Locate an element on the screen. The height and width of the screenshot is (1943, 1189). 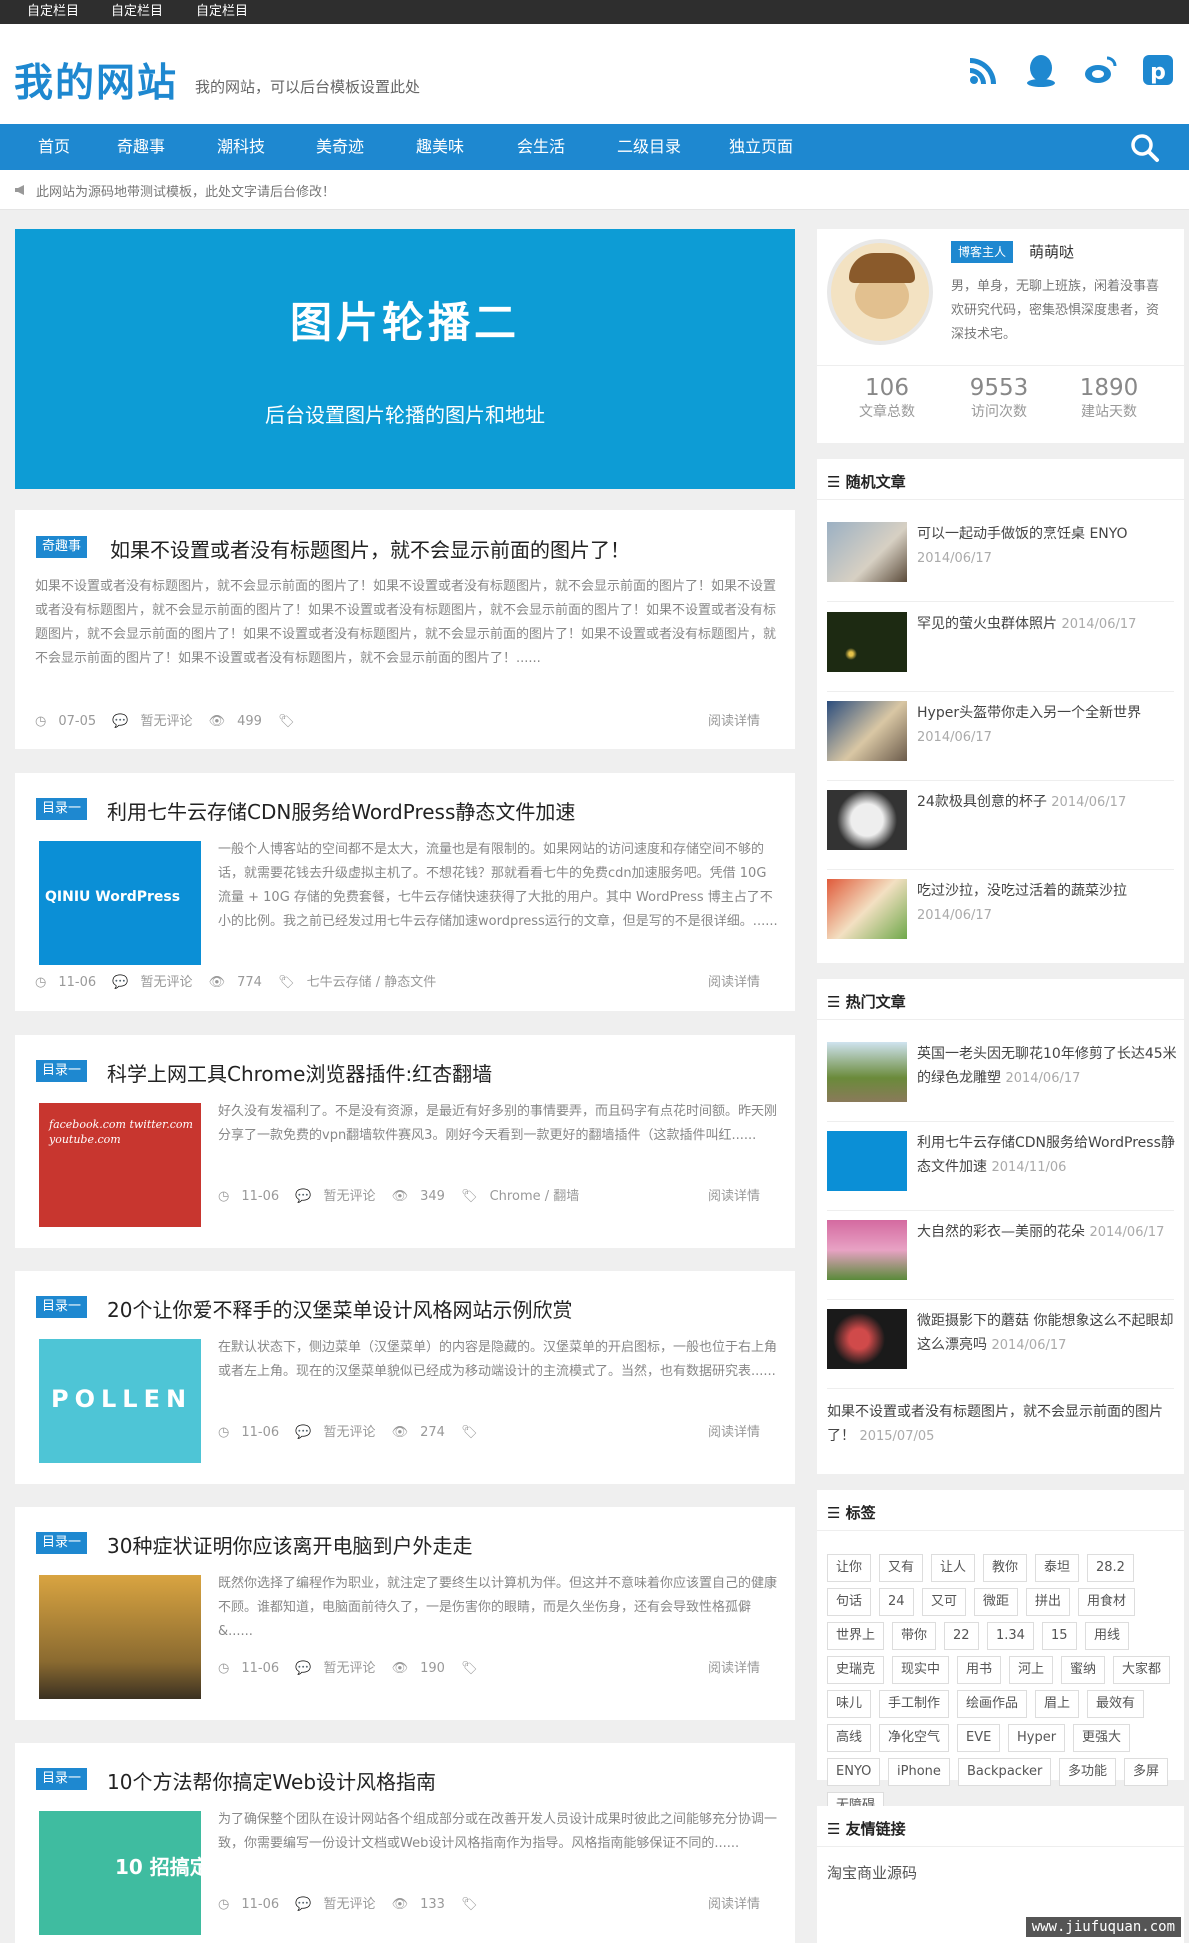
tag-item: 更强大 is located at coordinates (1102, 1738).